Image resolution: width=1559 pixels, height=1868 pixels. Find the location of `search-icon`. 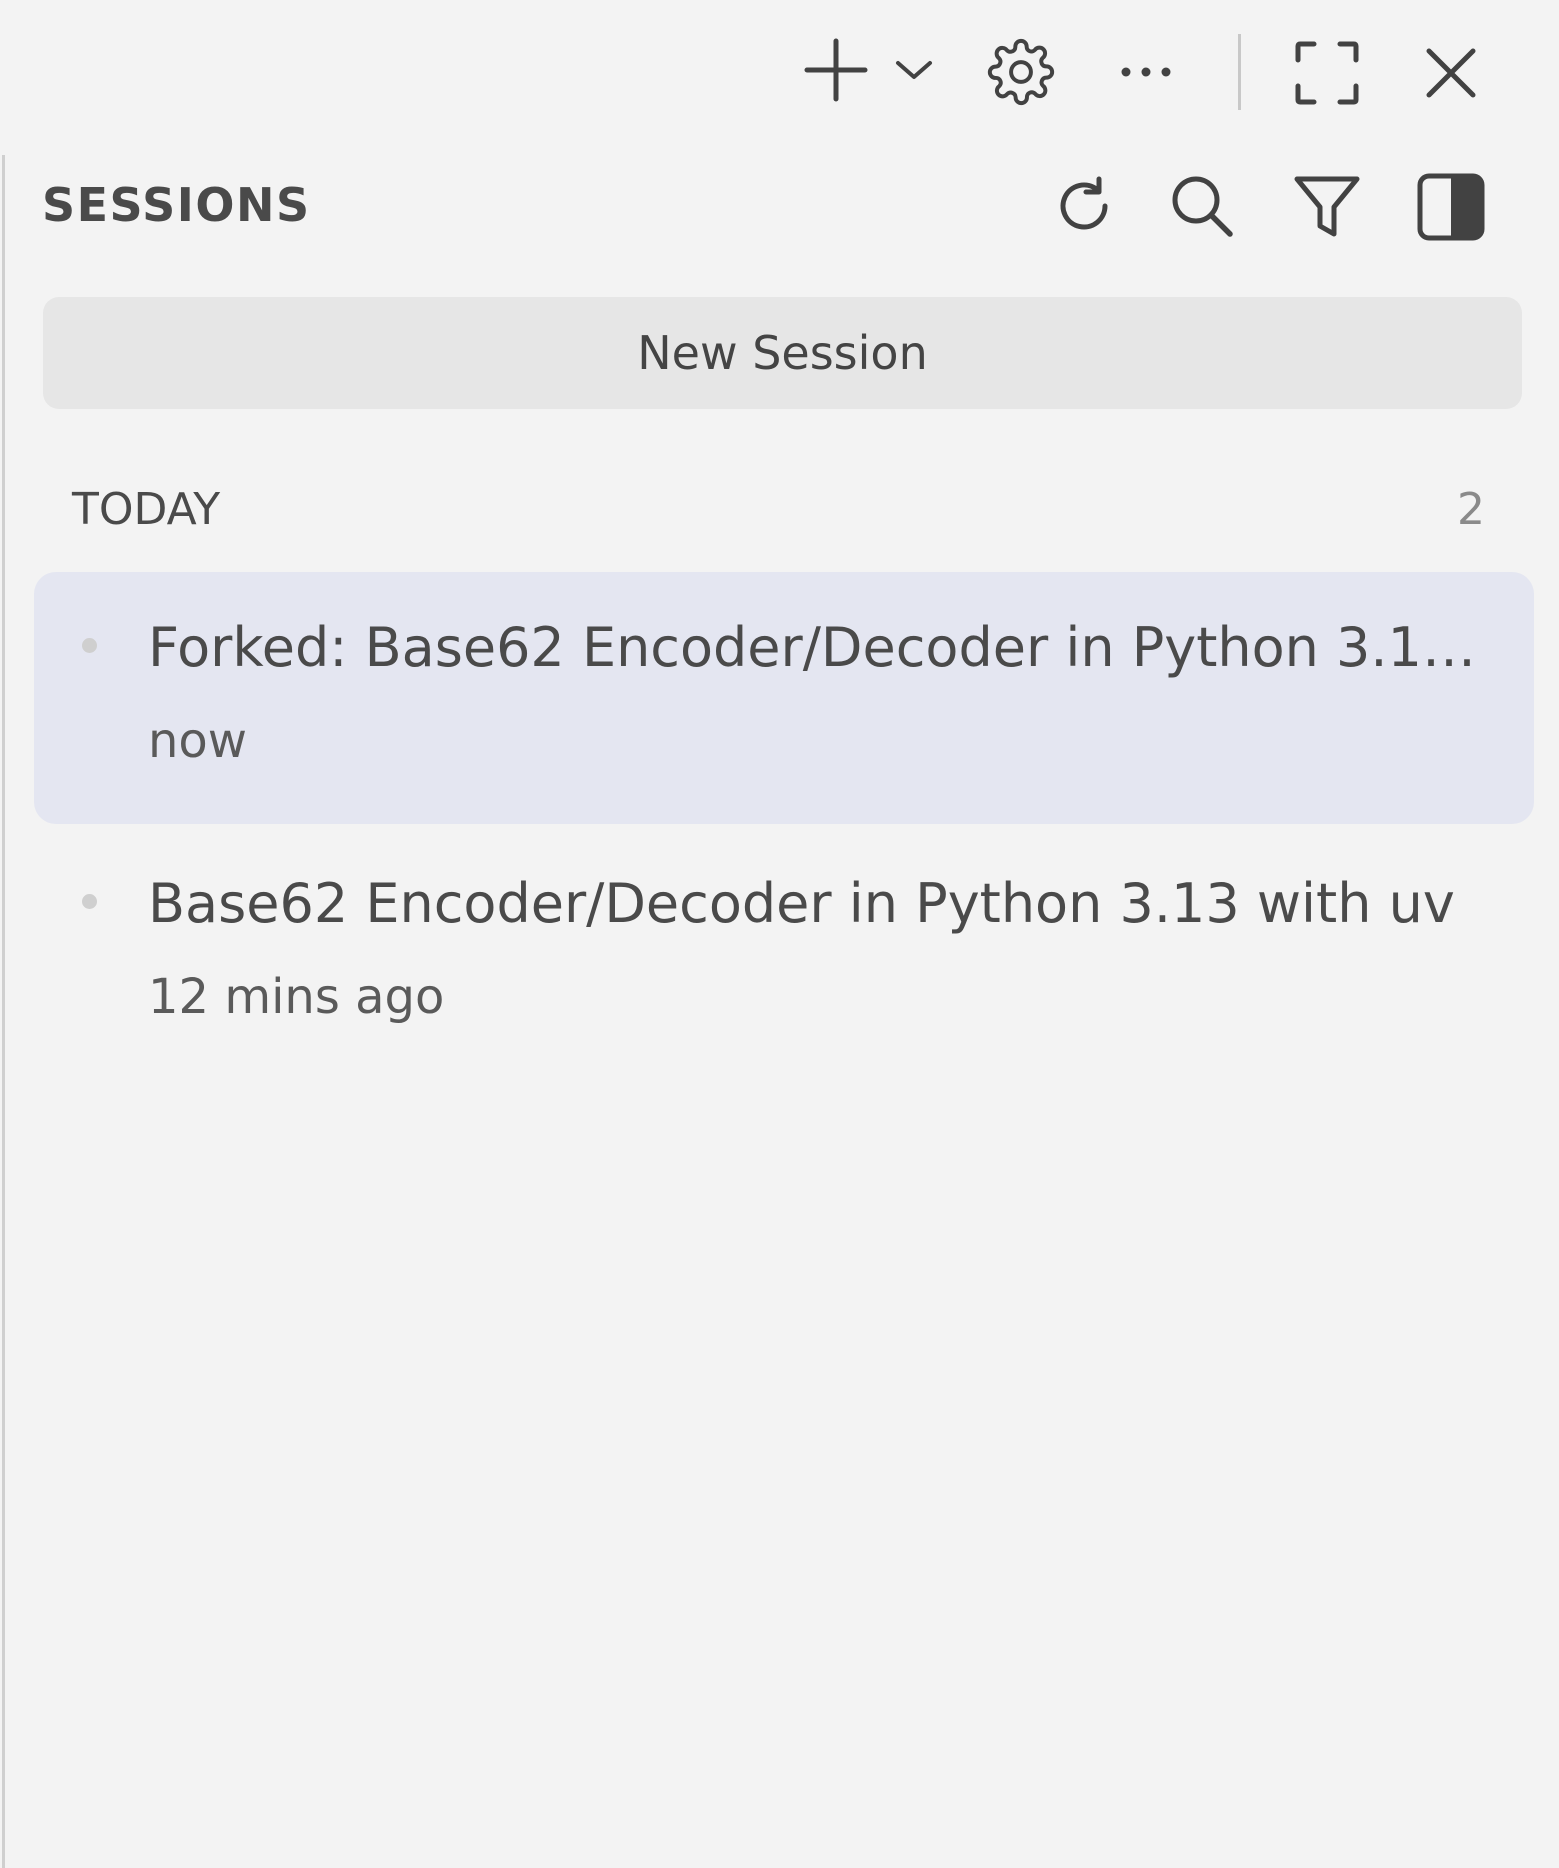

search-icon is located at coordinates (1202, 206).